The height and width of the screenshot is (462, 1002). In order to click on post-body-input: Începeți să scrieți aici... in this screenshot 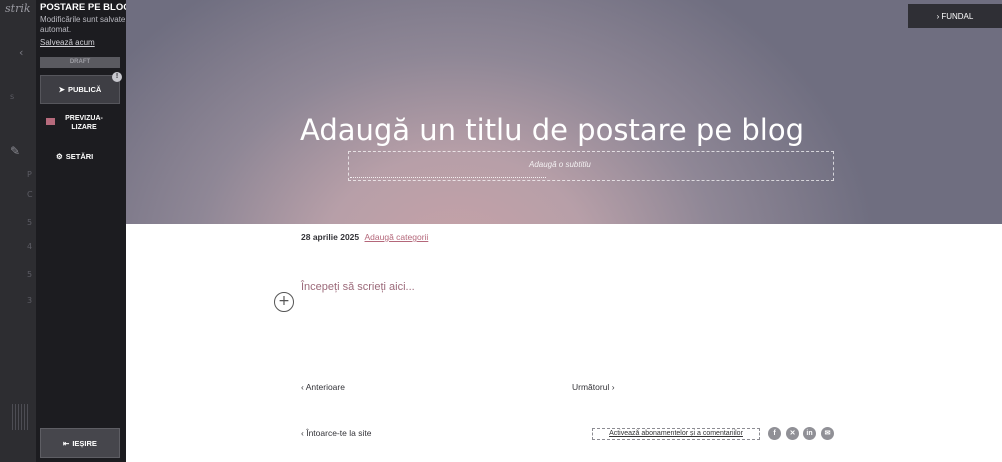, I will do `click(358, 287)`.